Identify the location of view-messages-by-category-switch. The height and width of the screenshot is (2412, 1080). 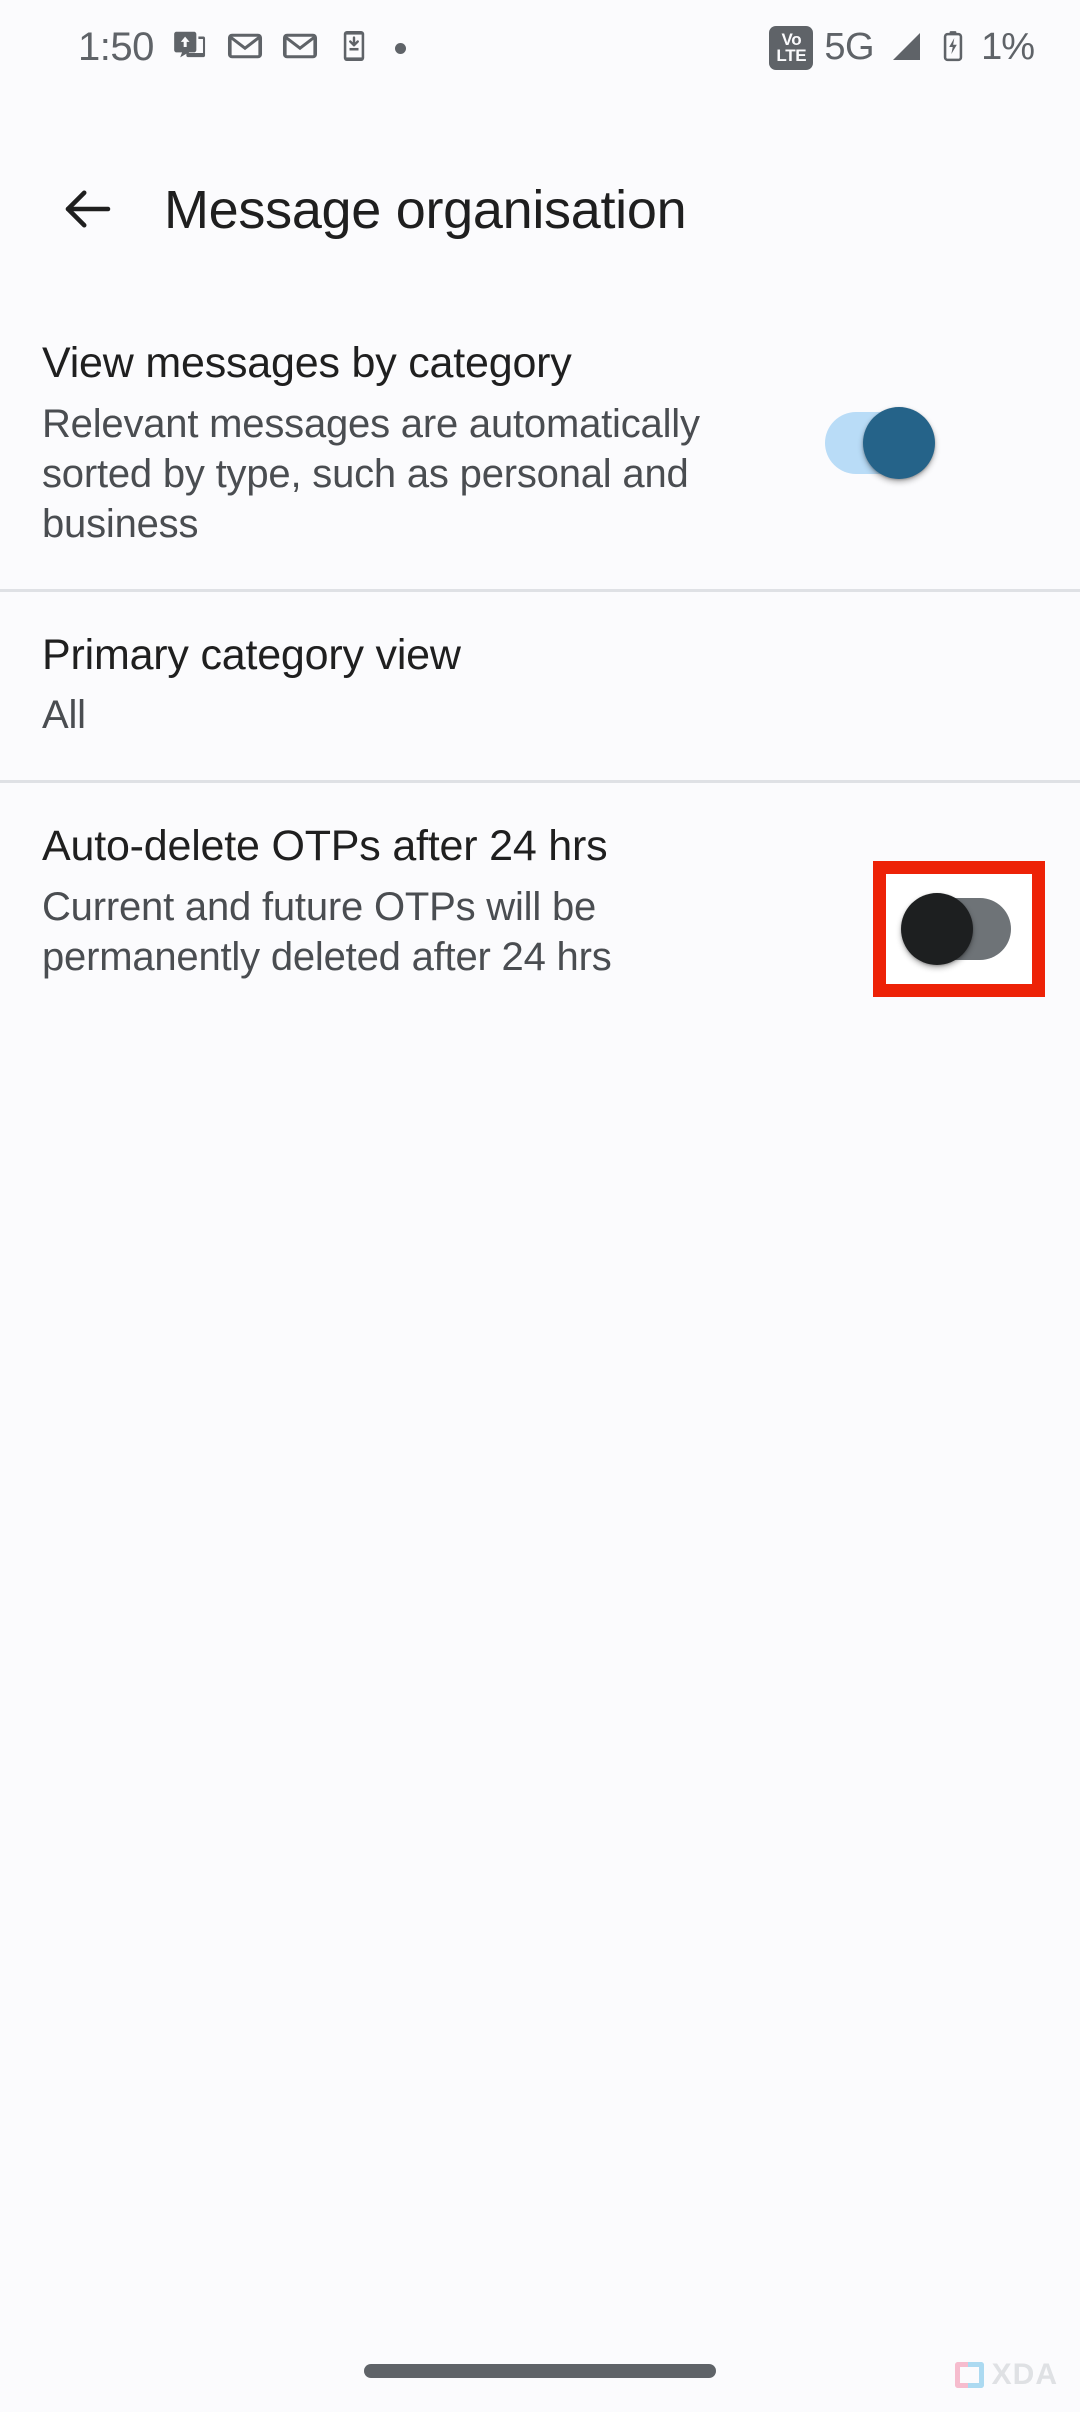
(880, 443).